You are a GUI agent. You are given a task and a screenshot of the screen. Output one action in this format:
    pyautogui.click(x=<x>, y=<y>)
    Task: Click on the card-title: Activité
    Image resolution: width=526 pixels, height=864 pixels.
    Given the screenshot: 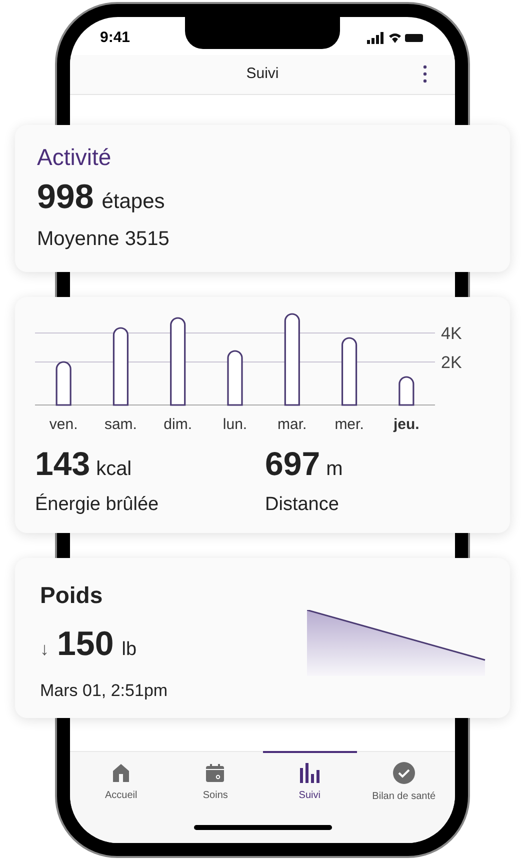 What is the action you would take?
    pyautogui.click(x=74, y=157)
    